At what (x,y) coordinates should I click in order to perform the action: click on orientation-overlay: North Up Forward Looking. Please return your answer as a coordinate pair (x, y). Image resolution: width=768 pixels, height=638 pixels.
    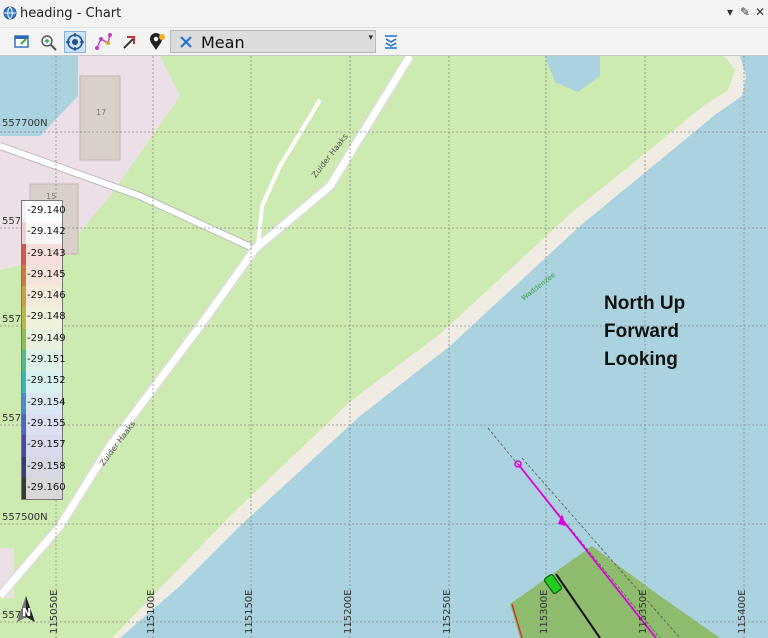
    Looking at the image, I should click on (644, 332).